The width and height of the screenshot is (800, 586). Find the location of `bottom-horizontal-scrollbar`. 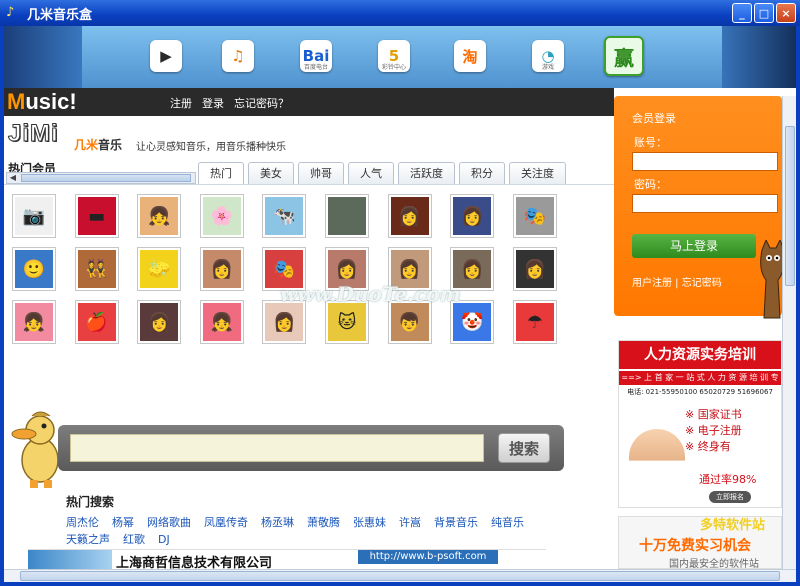

bottom-horizontal-scrollbar is located at coordinates (400, 575).